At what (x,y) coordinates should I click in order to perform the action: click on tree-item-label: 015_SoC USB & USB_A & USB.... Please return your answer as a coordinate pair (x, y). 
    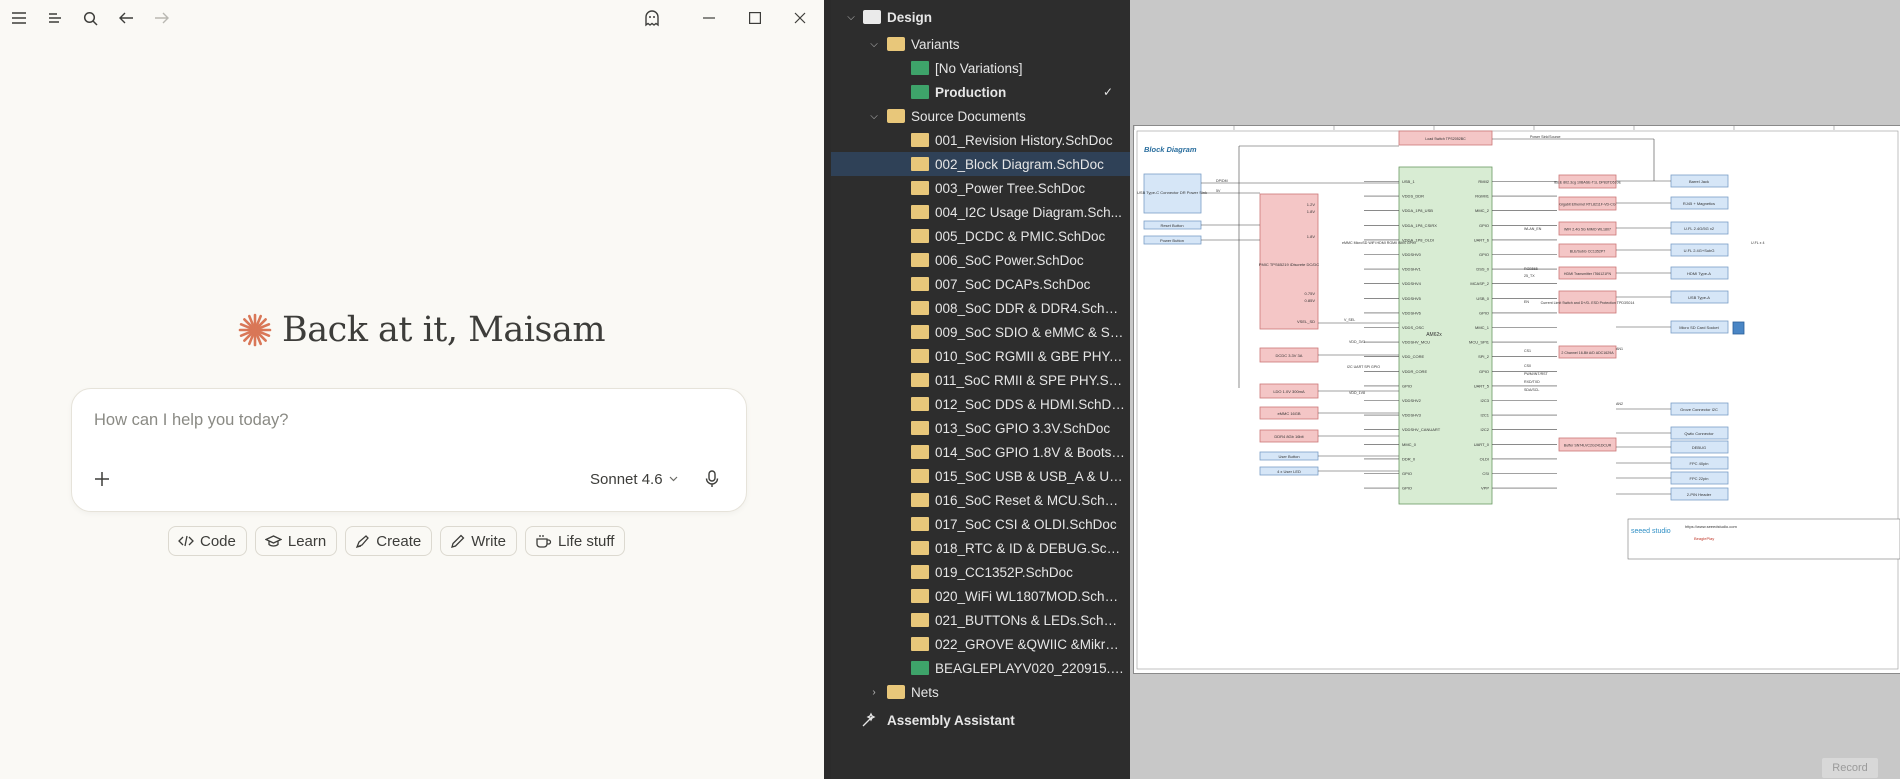
    Looking at the image, I should click on (1030, 476).